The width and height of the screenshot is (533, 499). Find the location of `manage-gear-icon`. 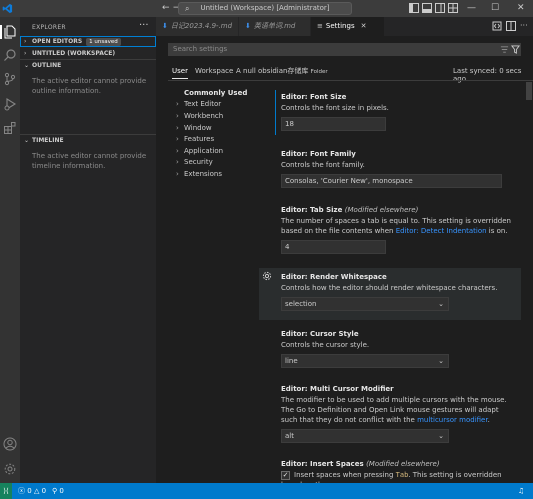

manage-gear-icon is located at coordinates (10, 469).